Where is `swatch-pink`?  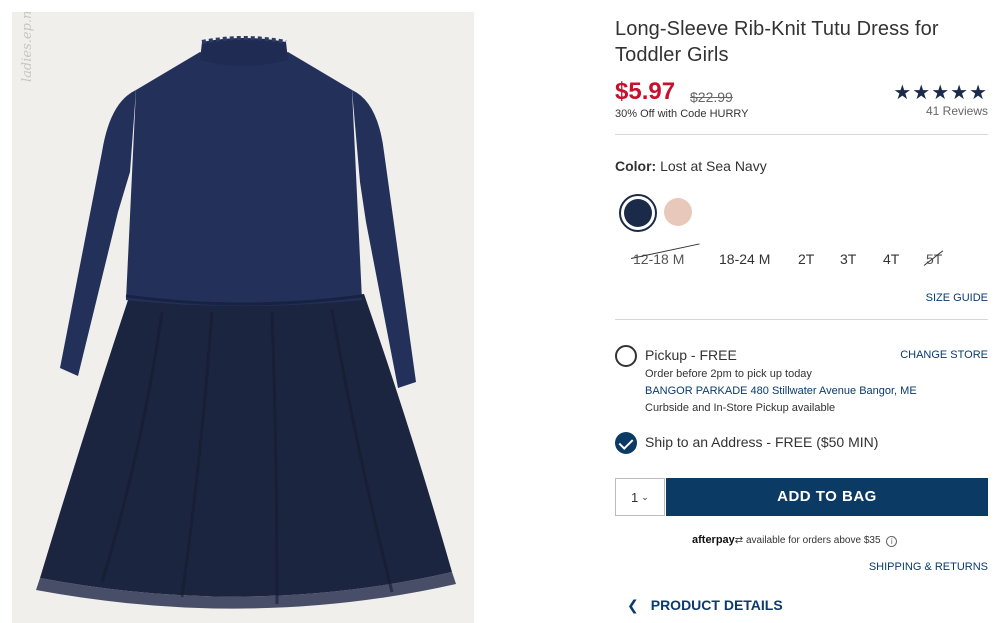 swatch-pink is located at coordinates (678, 212).